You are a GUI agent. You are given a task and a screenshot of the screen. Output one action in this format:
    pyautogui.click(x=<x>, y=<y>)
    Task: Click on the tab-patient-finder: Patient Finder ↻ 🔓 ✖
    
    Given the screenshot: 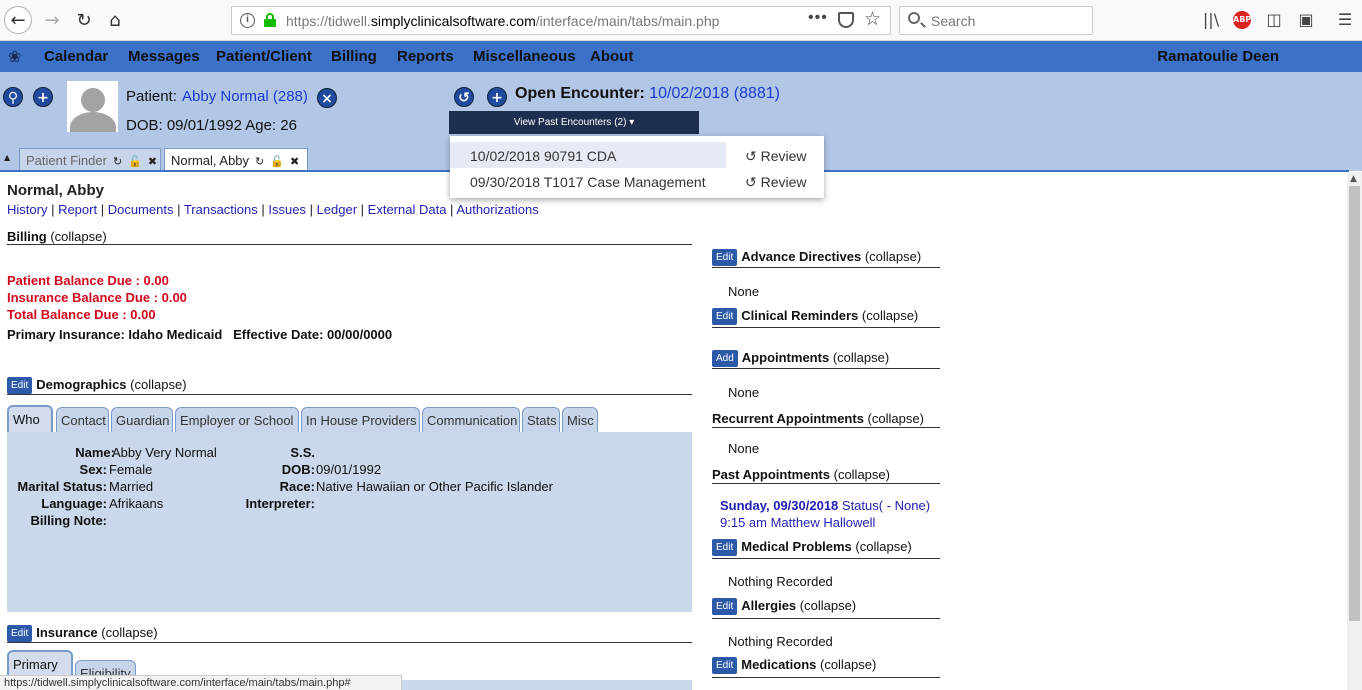 What is the action you would take?
    pyautogui.click(x=90, y=159)
    